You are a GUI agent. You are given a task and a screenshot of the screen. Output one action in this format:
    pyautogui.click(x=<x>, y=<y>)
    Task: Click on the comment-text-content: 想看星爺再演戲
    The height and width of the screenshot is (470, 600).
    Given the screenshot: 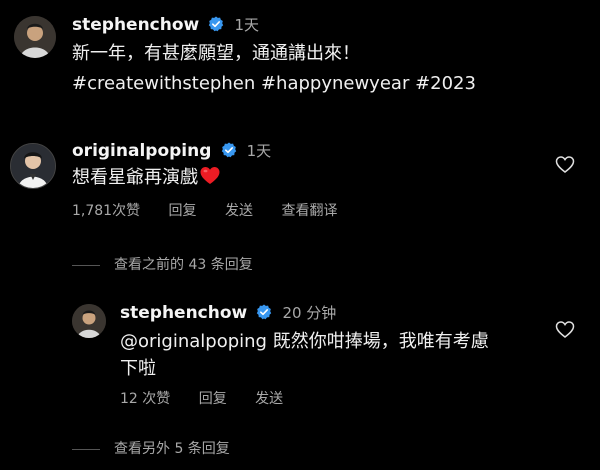 What is the action you would take?
    pyautogui.click(x=135, y=177)
    